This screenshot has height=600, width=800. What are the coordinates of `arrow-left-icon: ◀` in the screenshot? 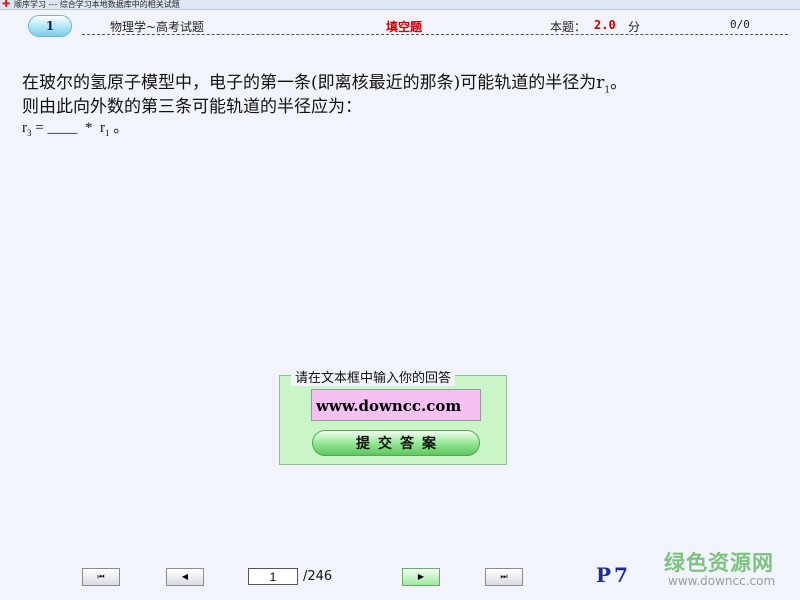 It's located at (185, 576).